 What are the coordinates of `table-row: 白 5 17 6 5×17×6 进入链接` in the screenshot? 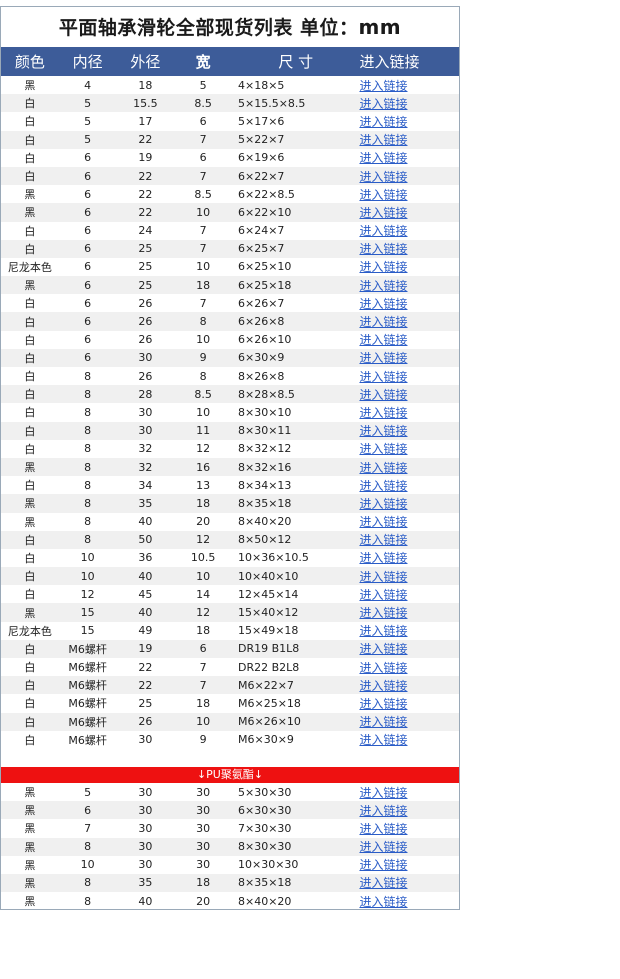 It's located at (230, 121).